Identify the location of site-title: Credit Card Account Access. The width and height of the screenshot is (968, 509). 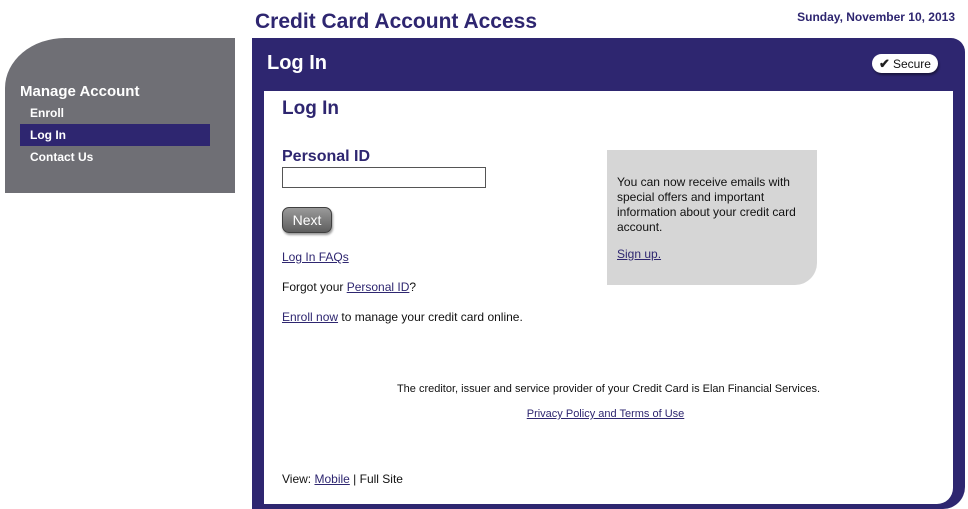
(396, 21).